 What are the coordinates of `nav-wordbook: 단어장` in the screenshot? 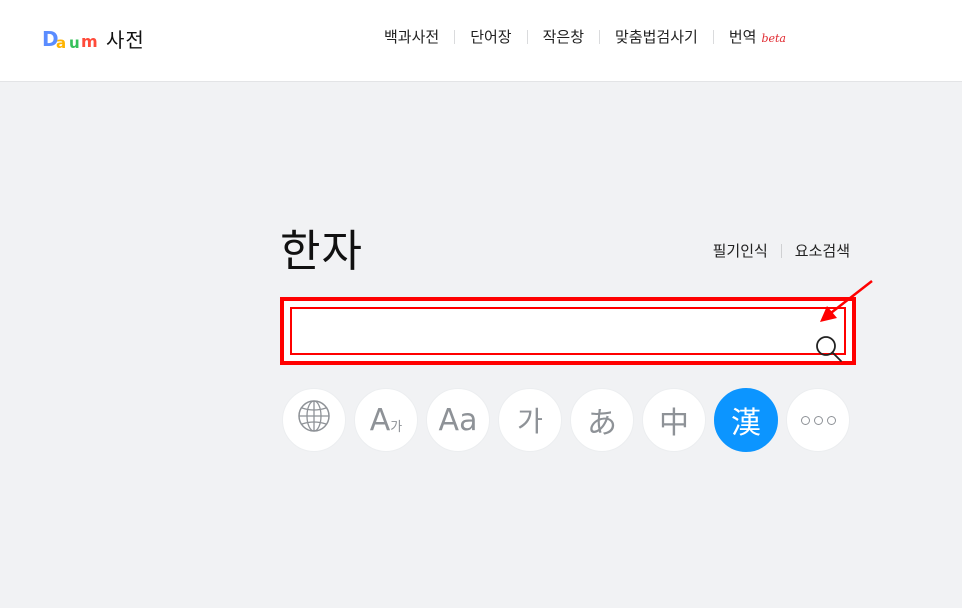 It's located at (490, 36).